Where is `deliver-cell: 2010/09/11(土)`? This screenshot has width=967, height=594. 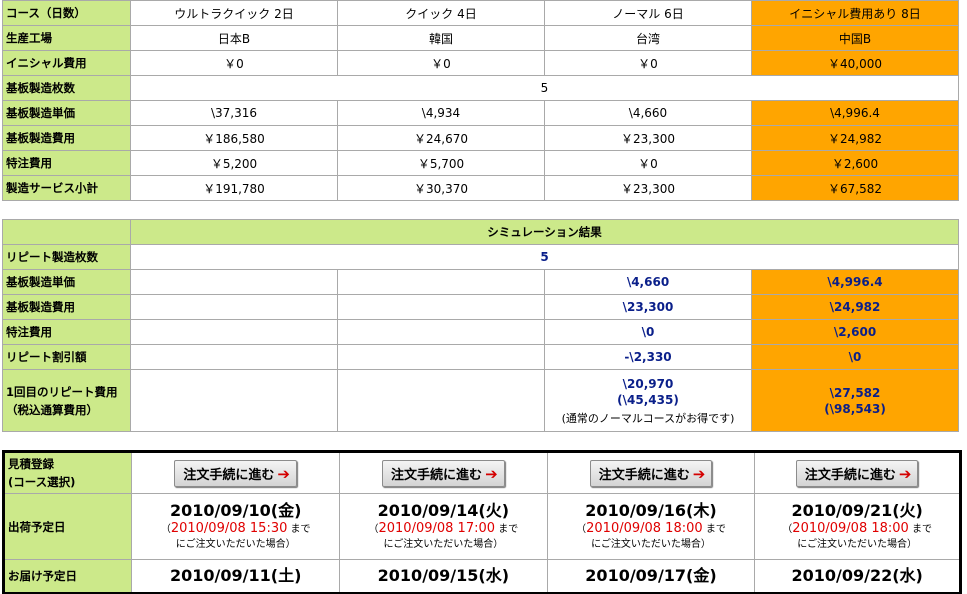
deliver-cell: 2010/09/11(土) is located at coordinates (236, 576).